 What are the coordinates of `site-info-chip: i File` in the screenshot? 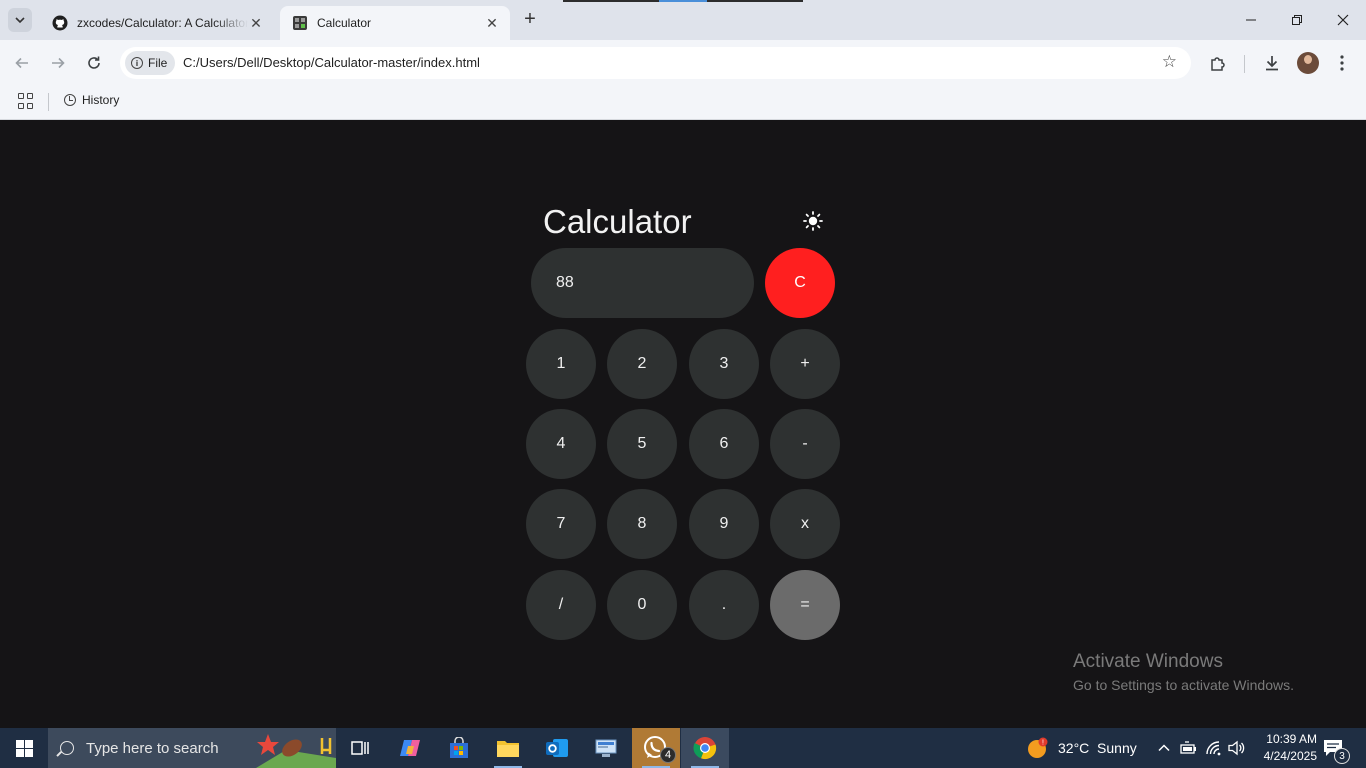 It's located at (150, 63).